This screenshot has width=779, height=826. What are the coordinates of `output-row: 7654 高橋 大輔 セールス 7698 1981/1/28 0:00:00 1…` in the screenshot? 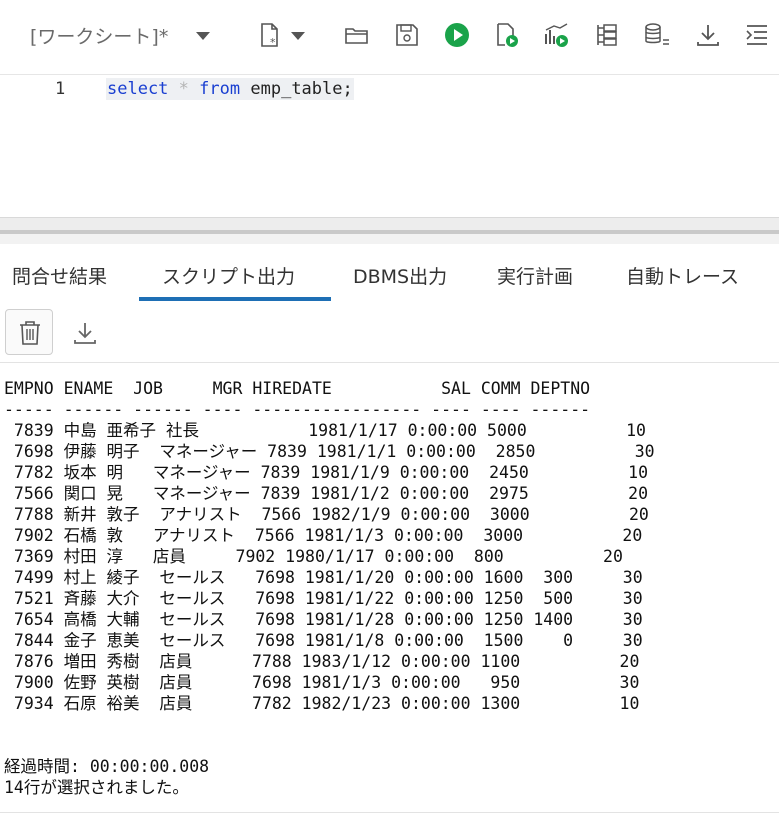 It's located at (323, 619).